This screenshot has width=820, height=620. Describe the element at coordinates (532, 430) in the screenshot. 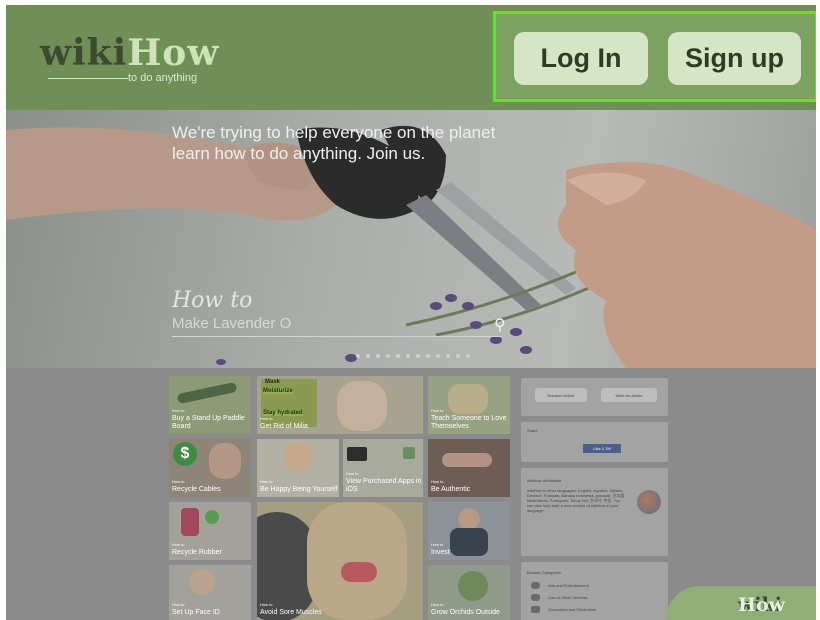

I see `share-title: Share` at that location.